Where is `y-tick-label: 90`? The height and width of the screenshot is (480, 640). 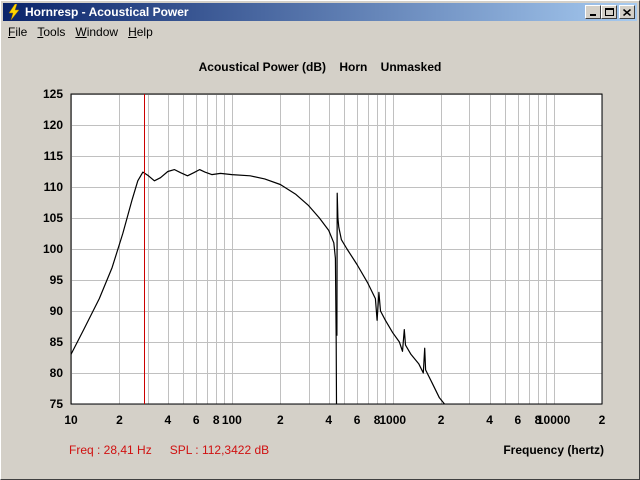
y-tick-label: 90 is located at coordinates (57, 311).